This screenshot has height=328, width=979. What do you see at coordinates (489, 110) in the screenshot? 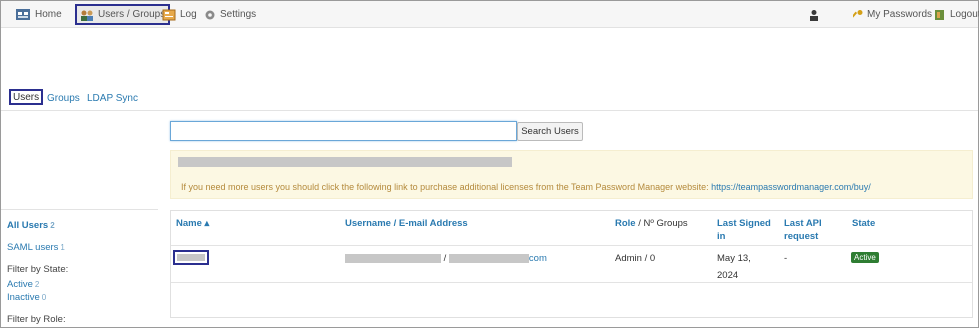
I see `tabs-divider` at bounding box center [489, 110].